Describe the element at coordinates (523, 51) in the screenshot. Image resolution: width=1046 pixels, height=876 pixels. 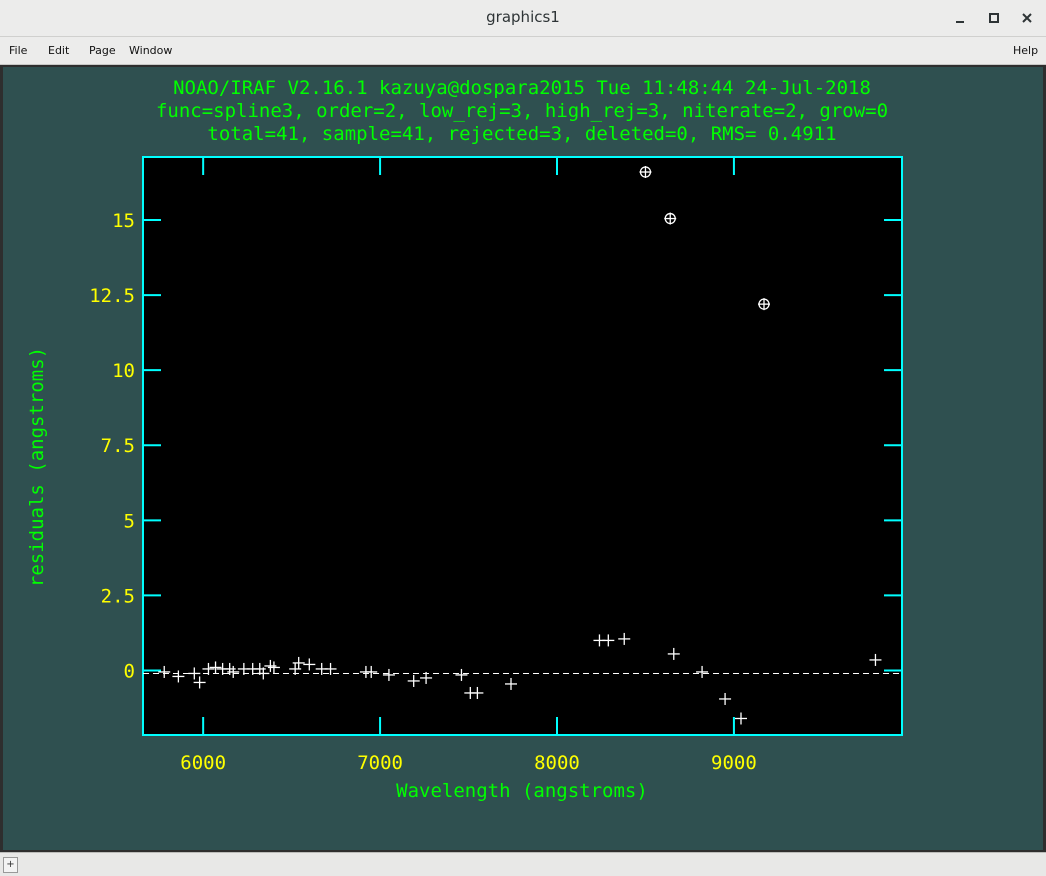
I see `menubar: File Edit Page Window Help` at that location.